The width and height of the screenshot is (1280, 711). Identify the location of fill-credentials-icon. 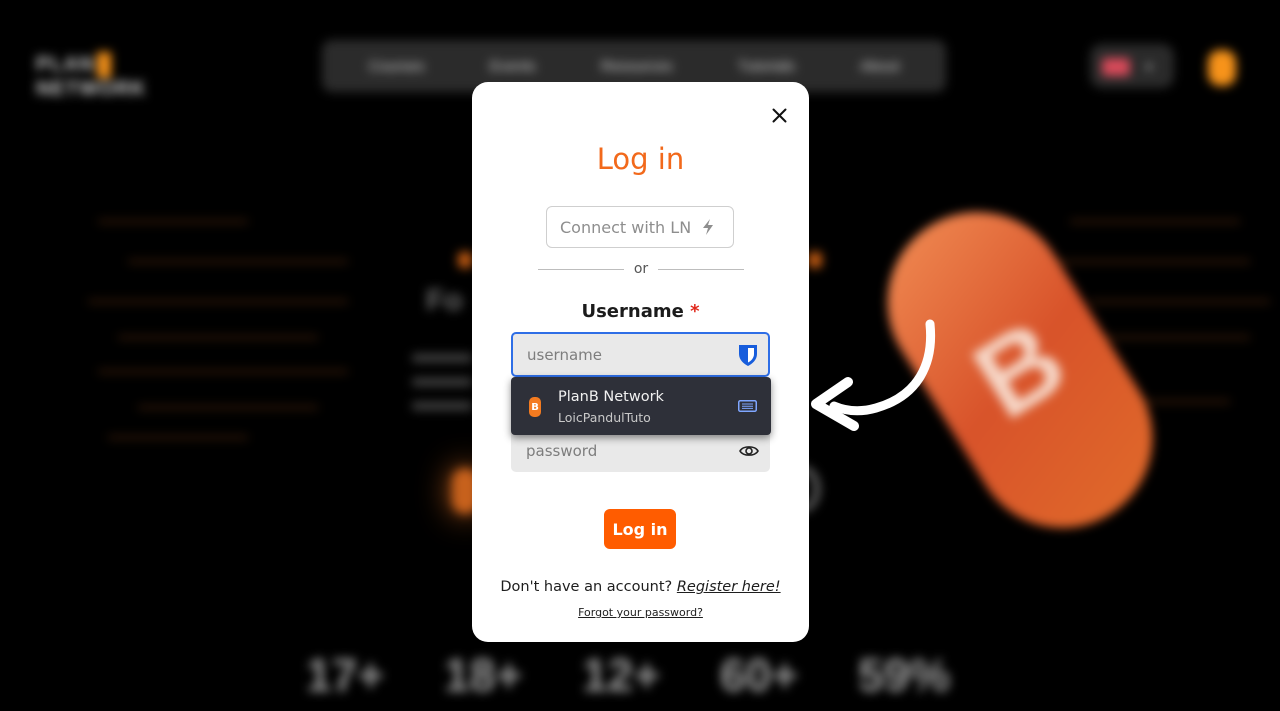
(747, 406).